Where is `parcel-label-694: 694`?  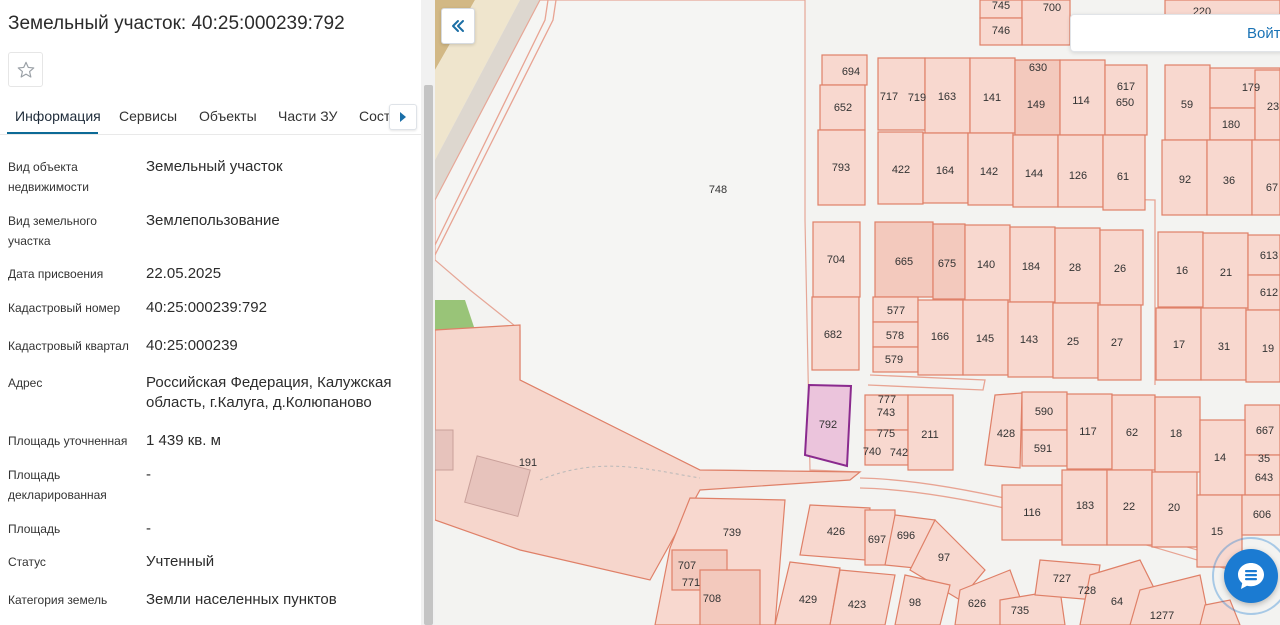
parcel-label-694: 694 is located at coordinates (851, 72).